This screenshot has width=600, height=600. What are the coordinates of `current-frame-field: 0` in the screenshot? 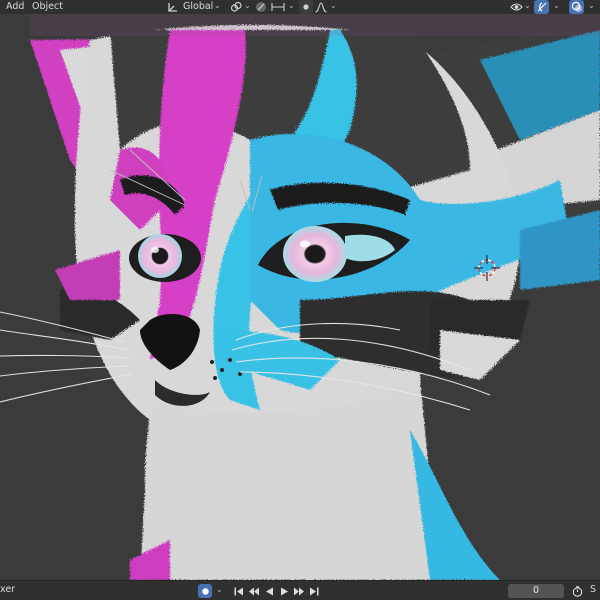 It's located at (536, 591).